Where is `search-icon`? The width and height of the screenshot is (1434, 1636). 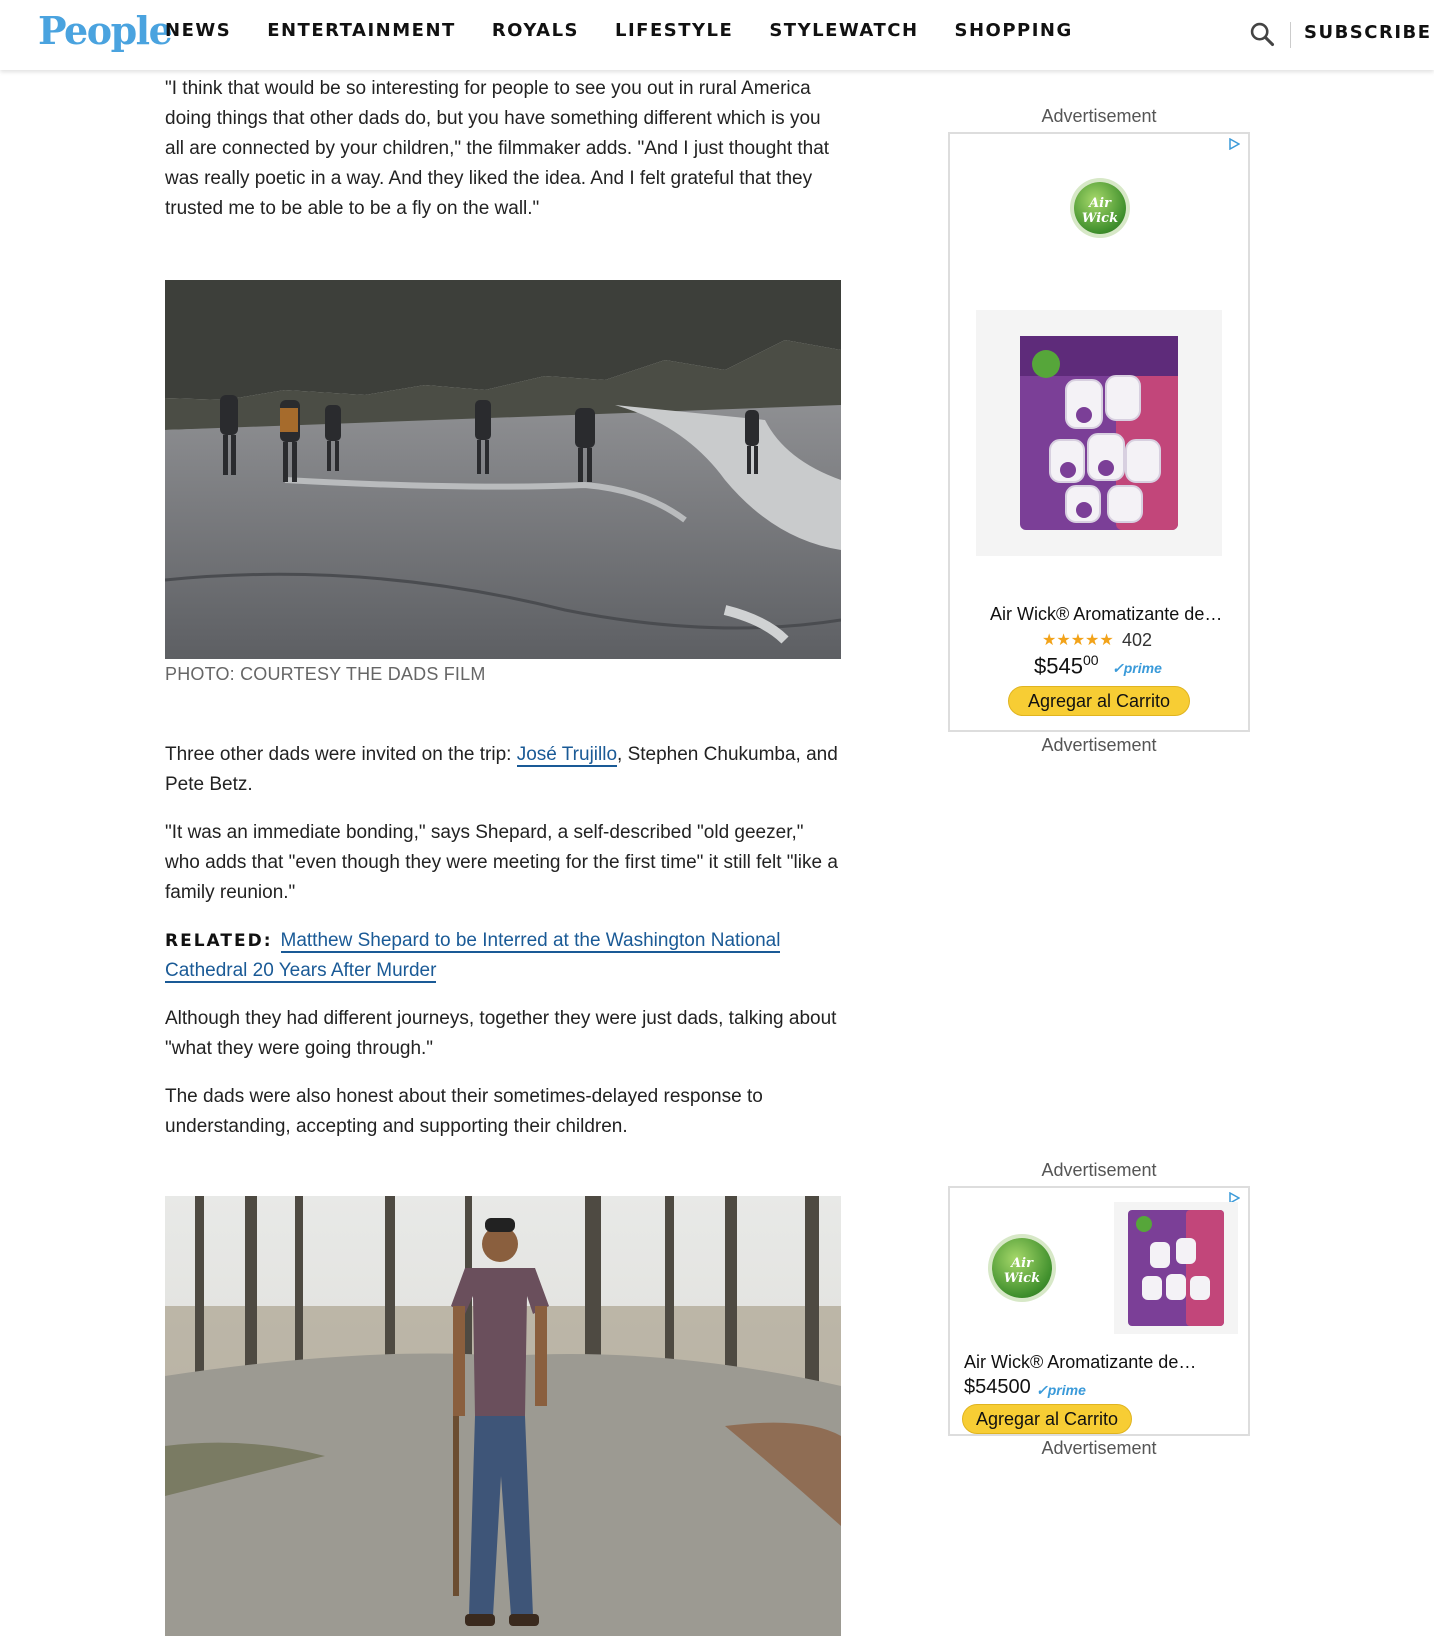
search-icon is located at coordinates (1262, 34).